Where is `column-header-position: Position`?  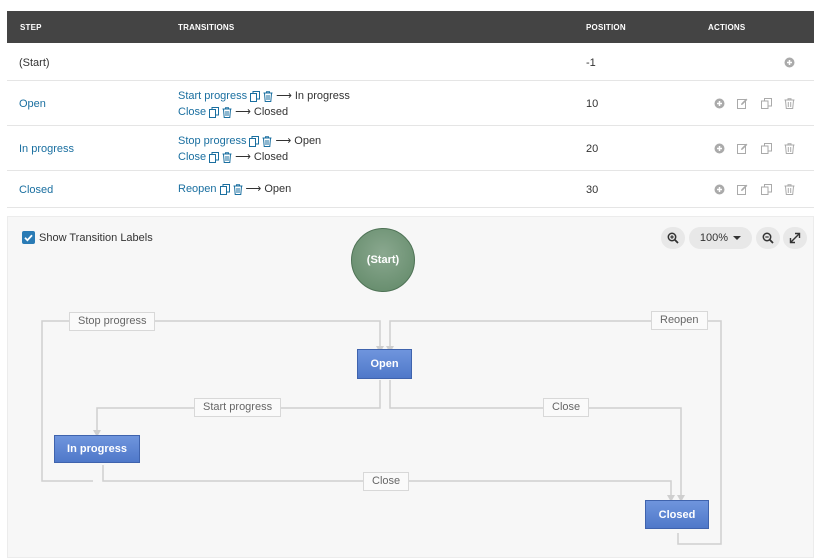
column-header-position: Position is located at coordinates (606, 27).